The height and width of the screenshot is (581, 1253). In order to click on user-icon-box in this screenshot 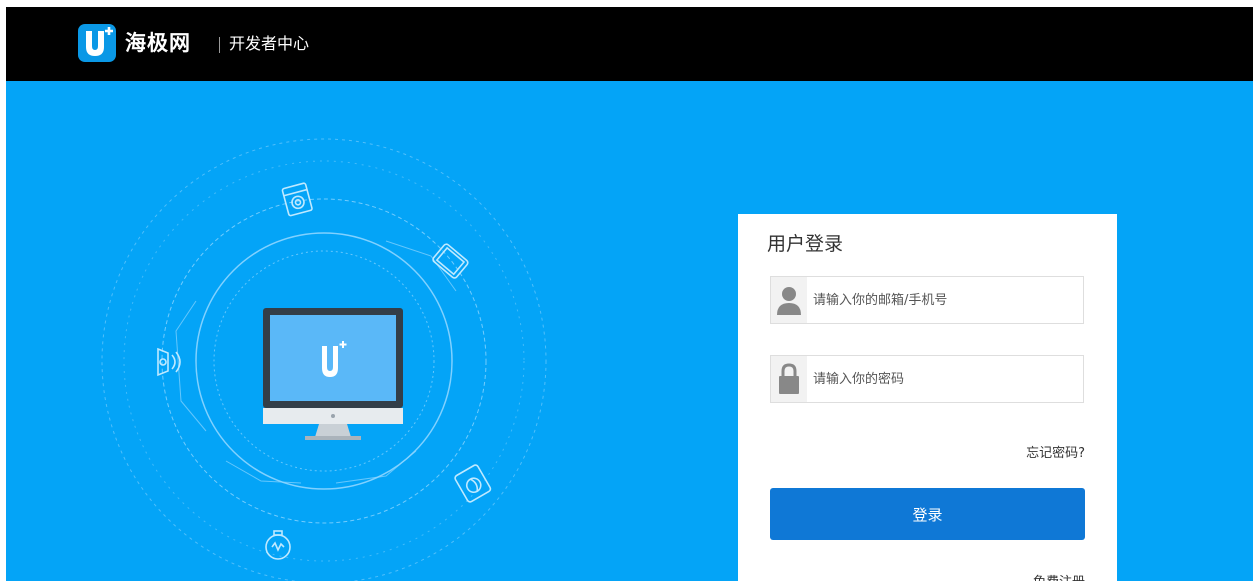, I will do `click(789, 300)`.